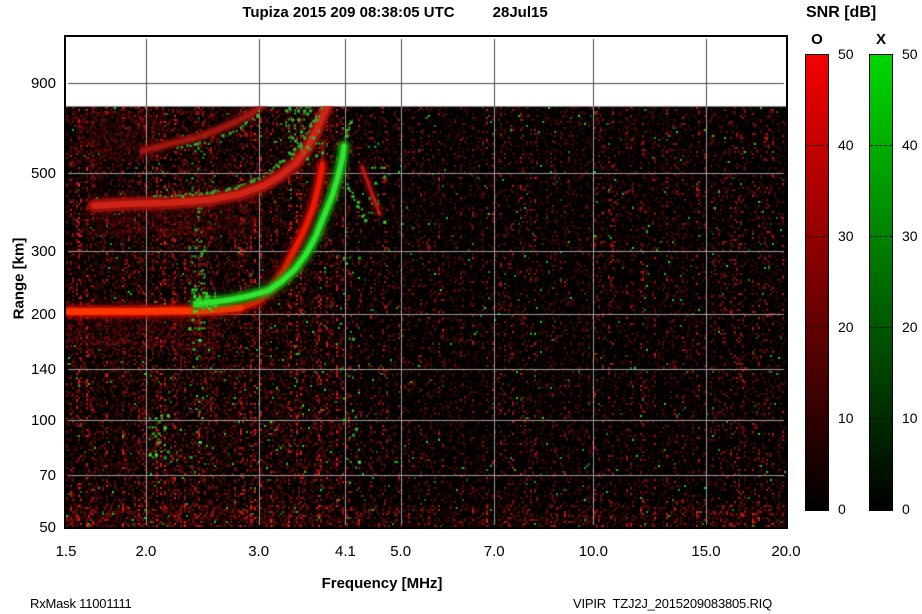  Describe the element at coordinates (19, 278) in the screenshot. I see `y-axis-title: Range [km]` at that location.